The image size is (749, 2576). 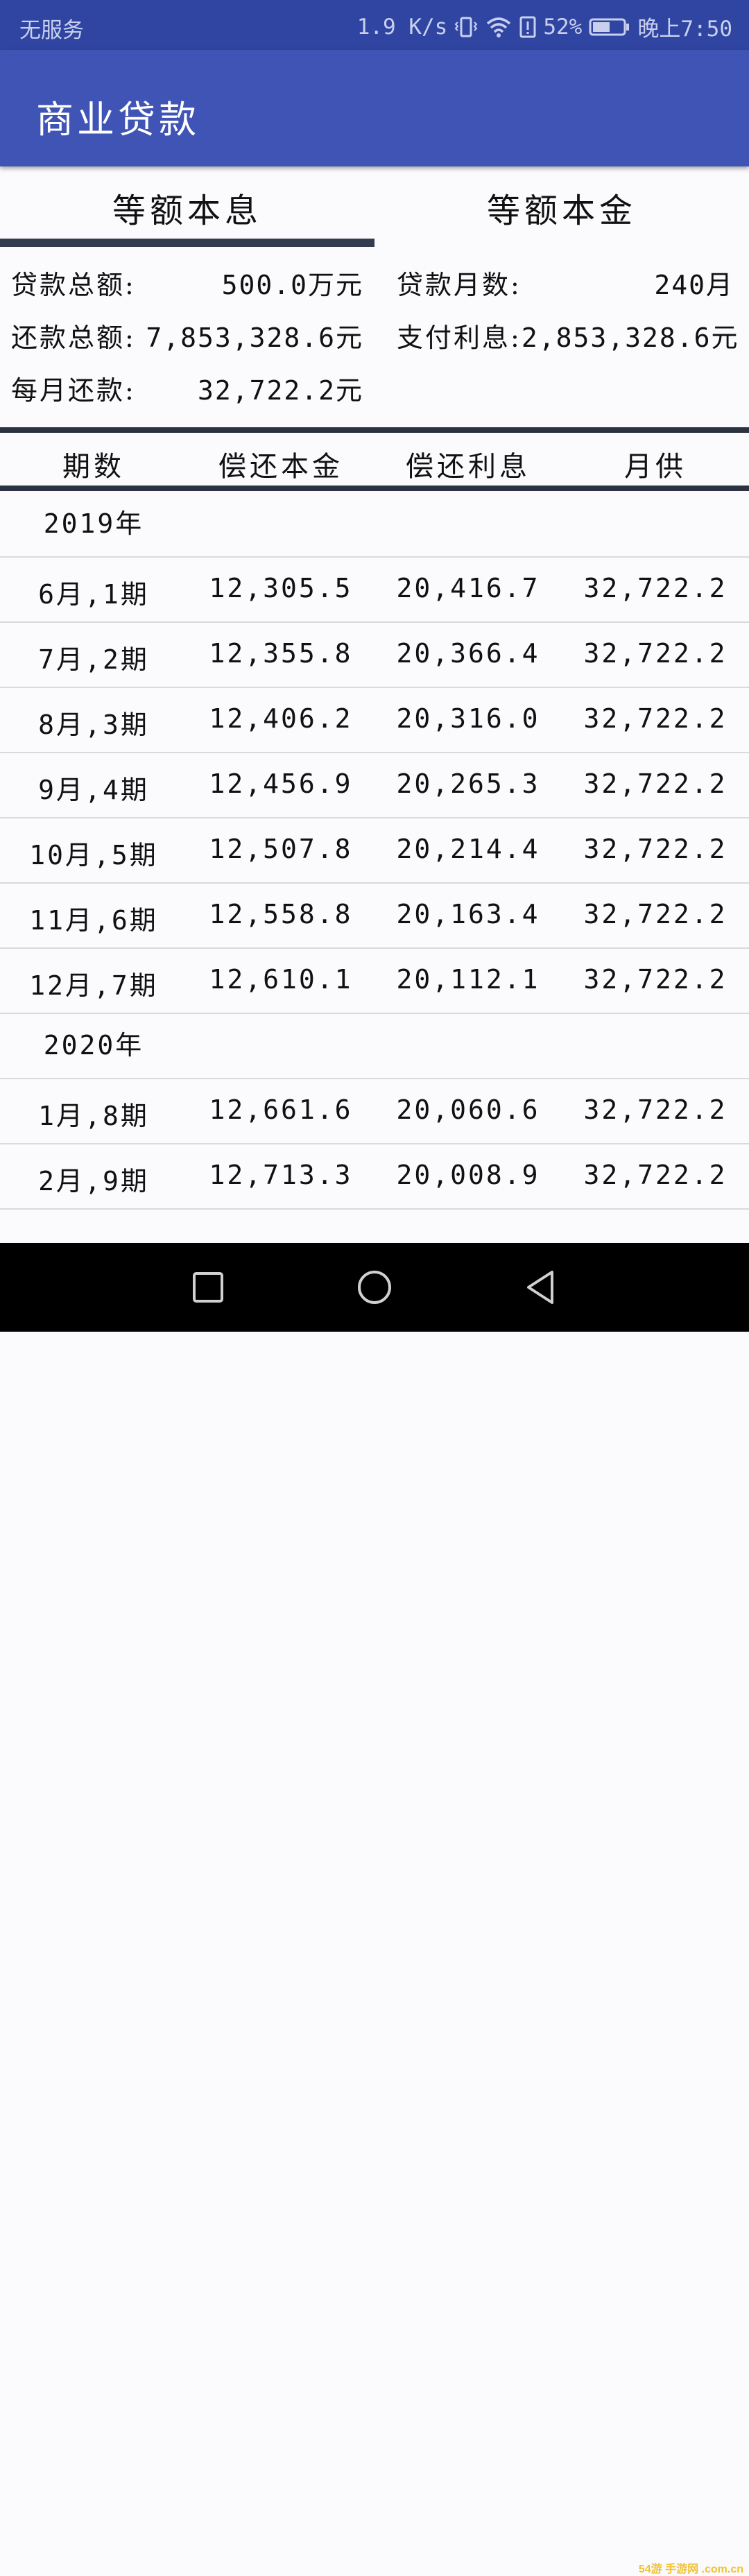 What do you see at coordinates (280, 467) in the screenshot?
I see `header-principal: 偿还本金` at bounding box center [280, 467].